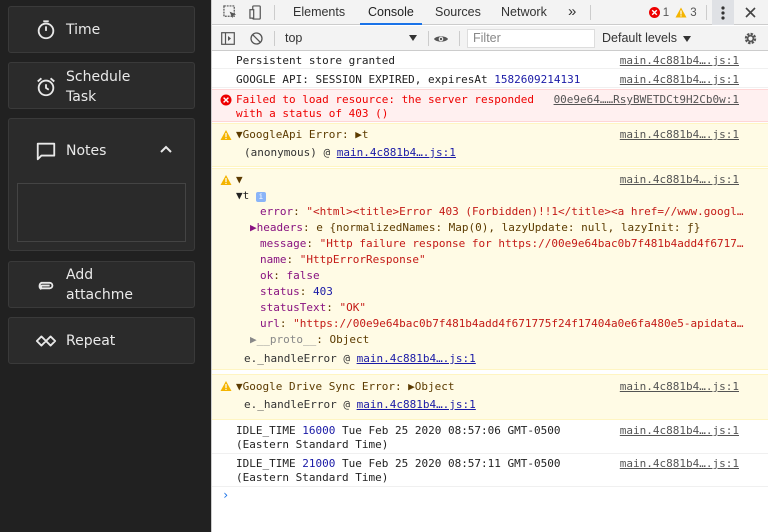 The image size is (768, 532). What do you see at coordinates (101, 29) in the screenshot?
I see `time-item: Time` at bounding box center [101, 29].